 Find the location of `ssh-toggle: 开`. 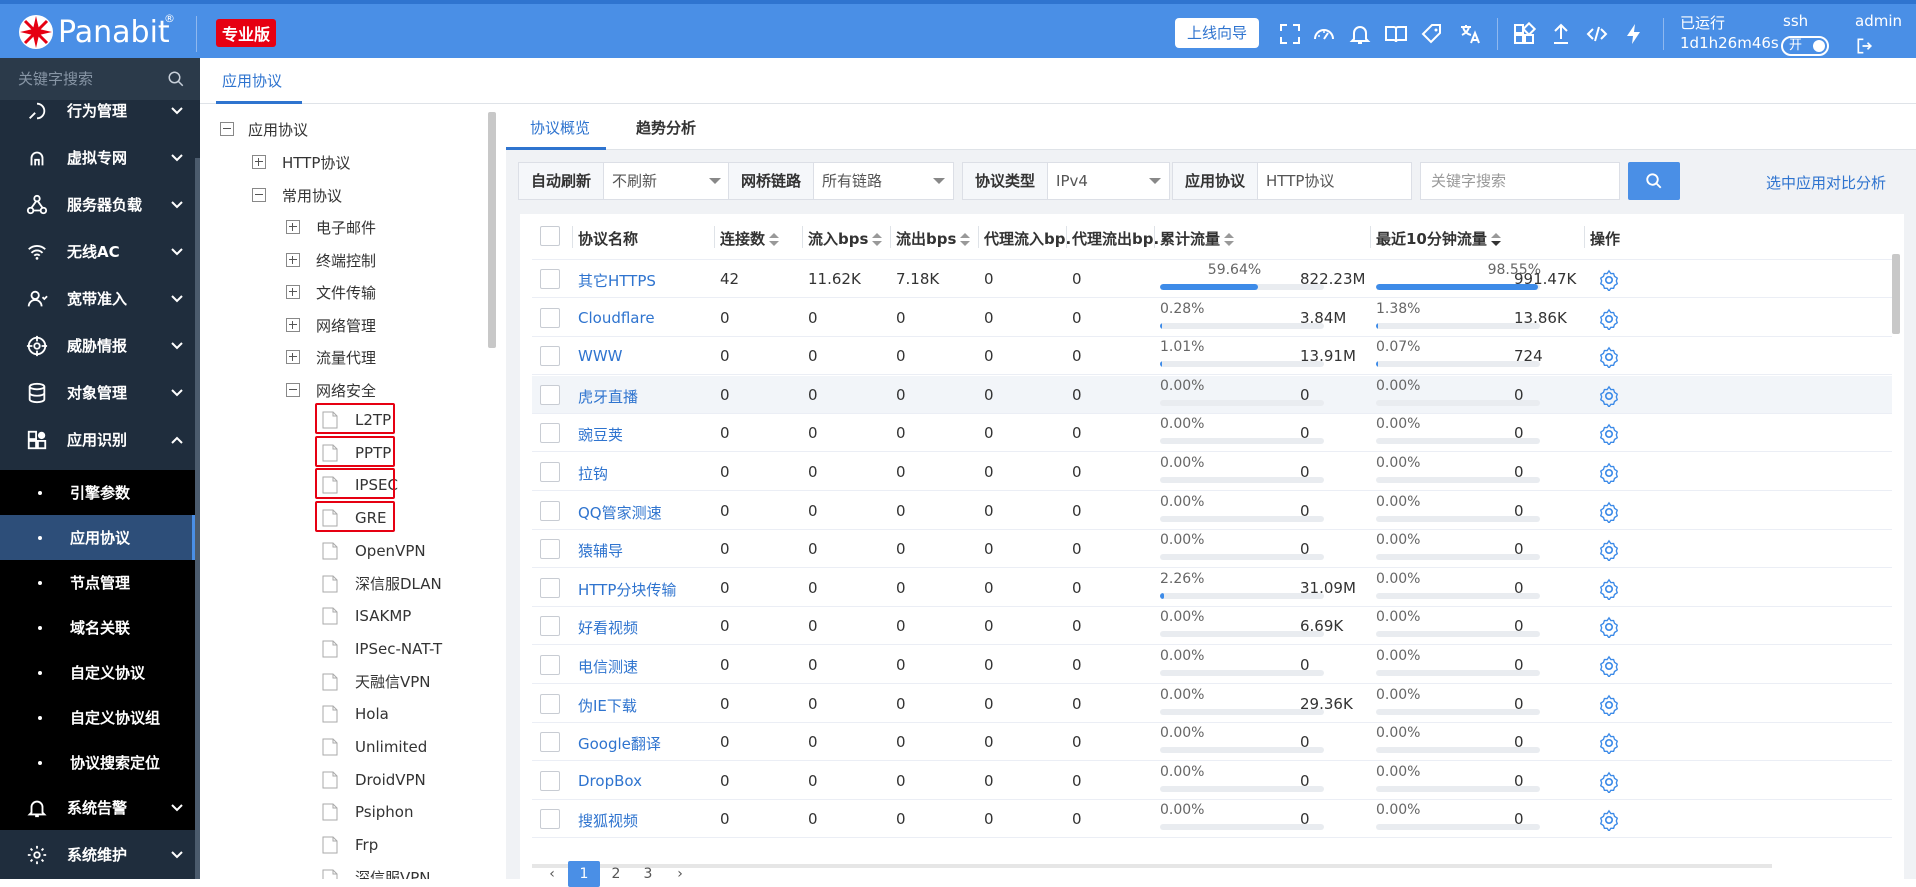

ssh-toggle: 开 is located at coordinates (1805, 46).